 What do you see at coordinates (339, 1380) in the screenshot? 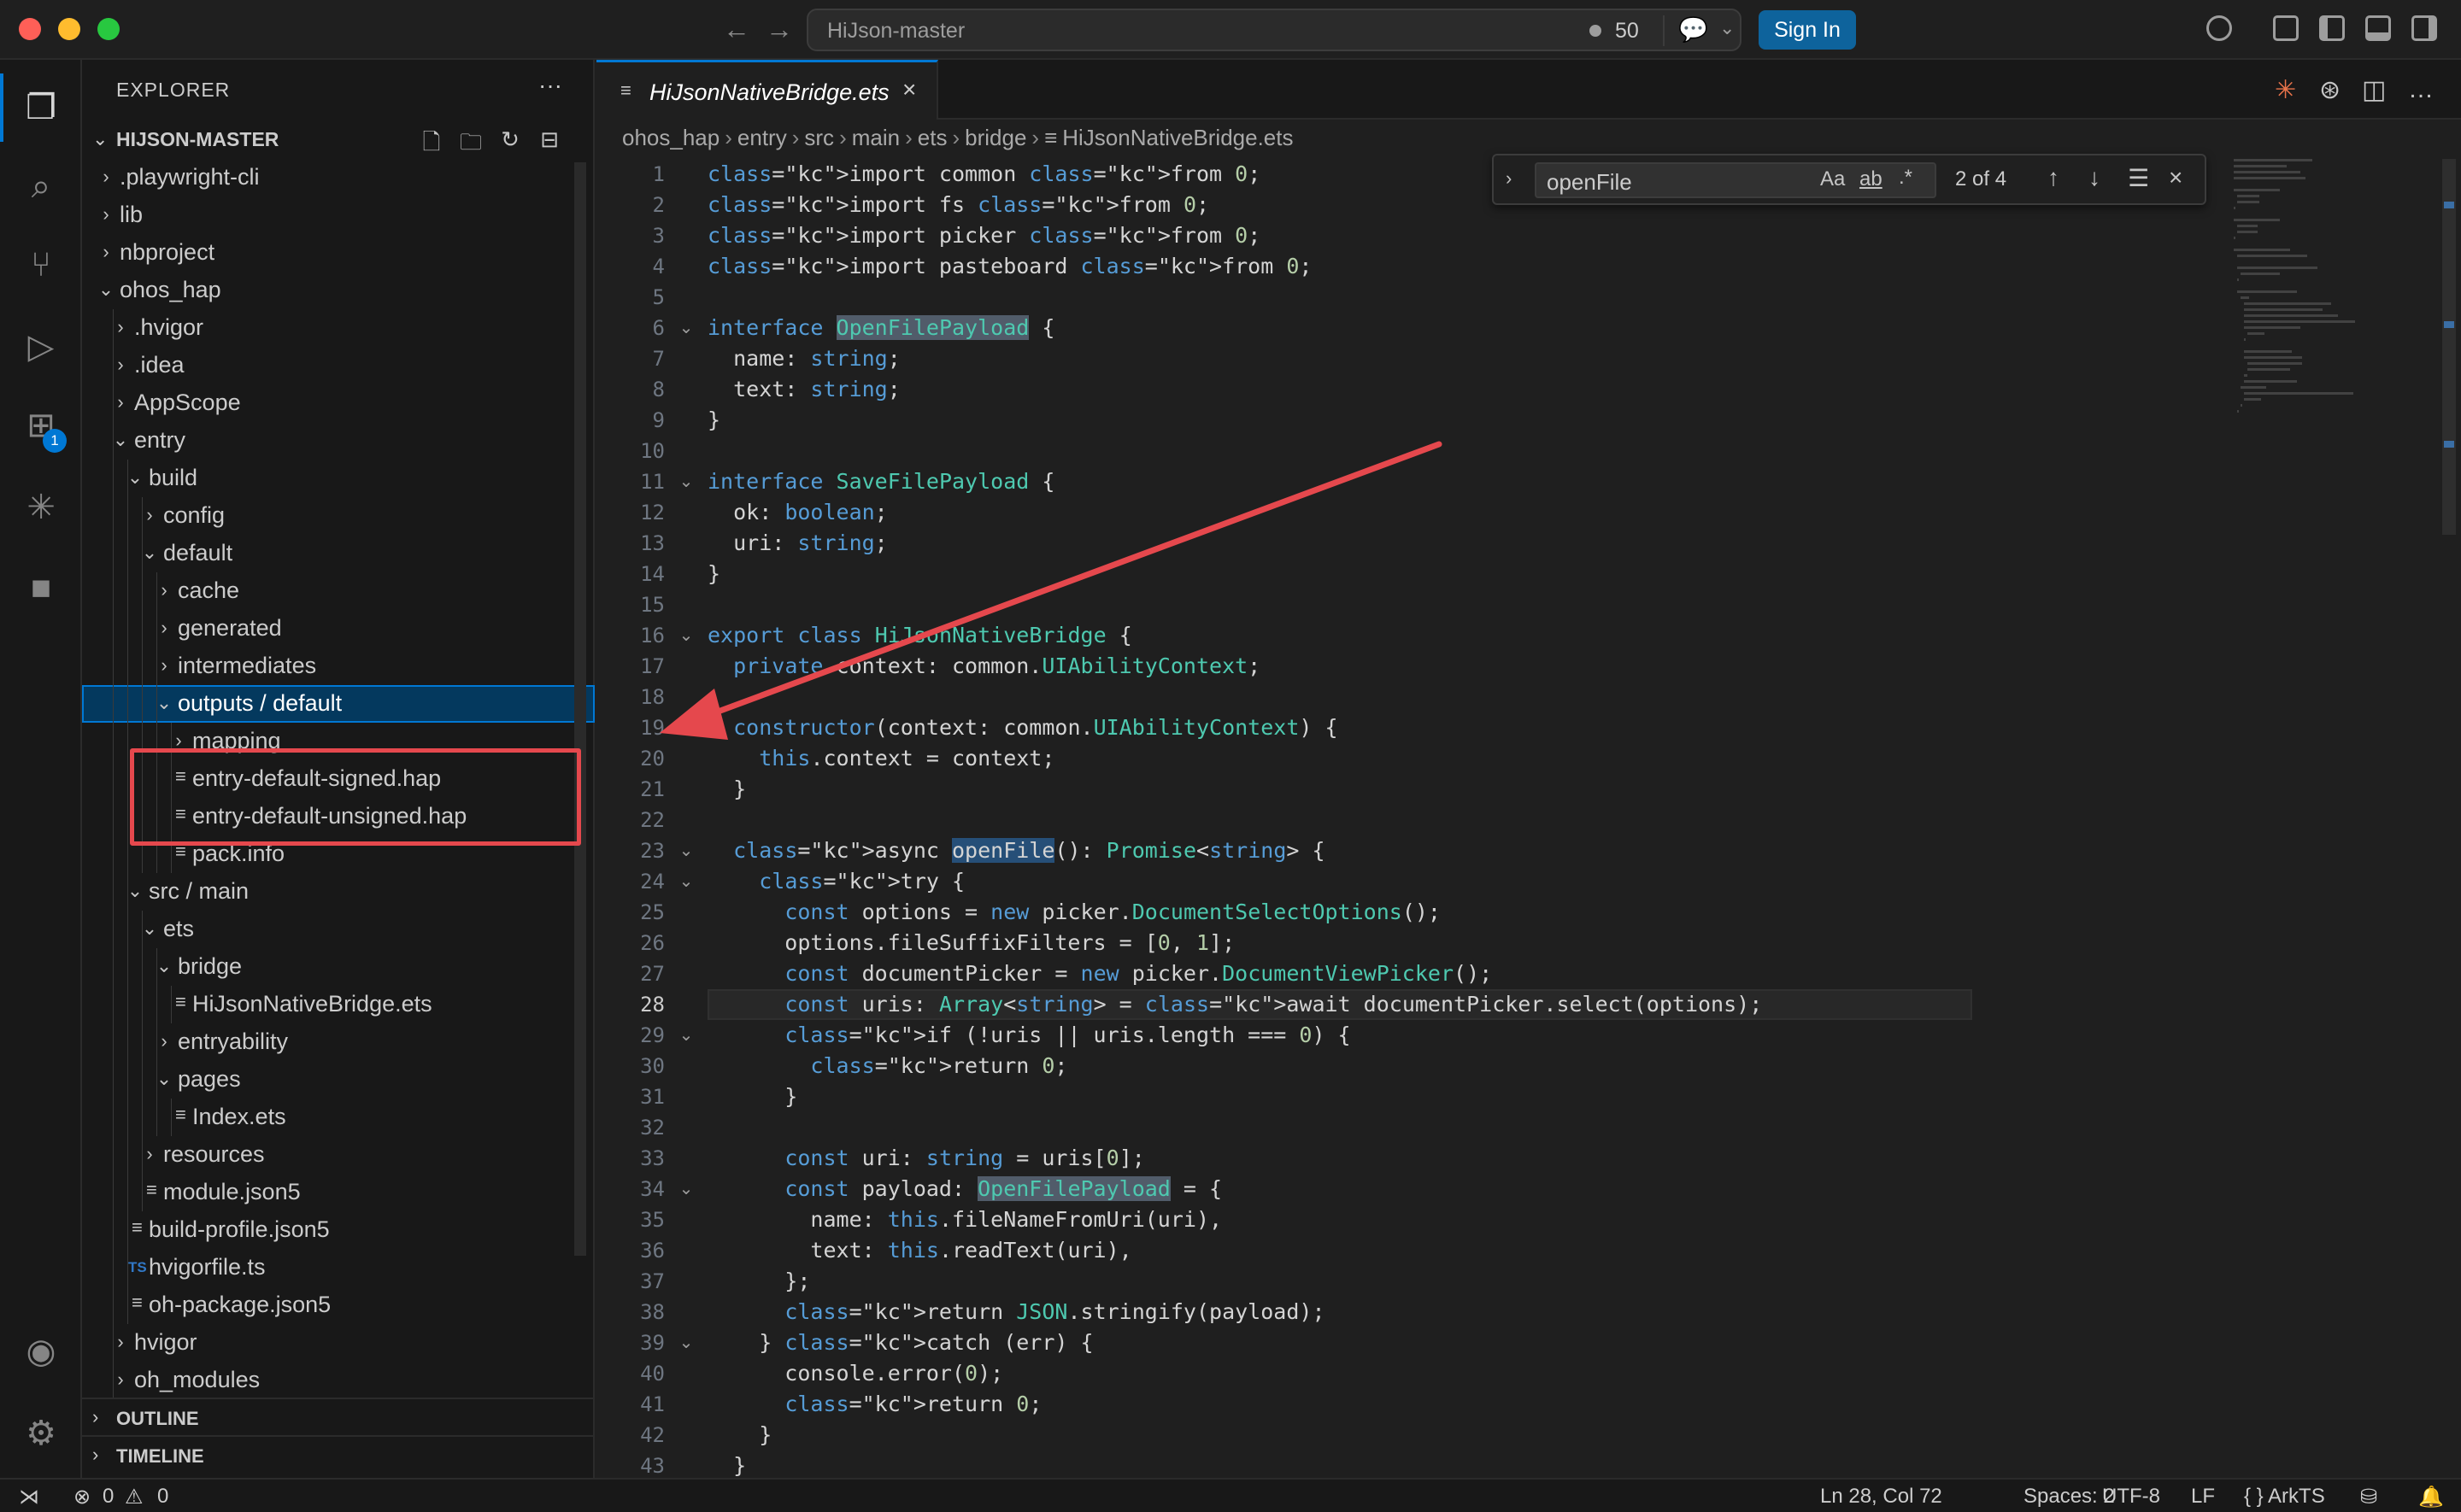
I see `tree-folder: › oh_modules` at bounding box center [339, 1380].